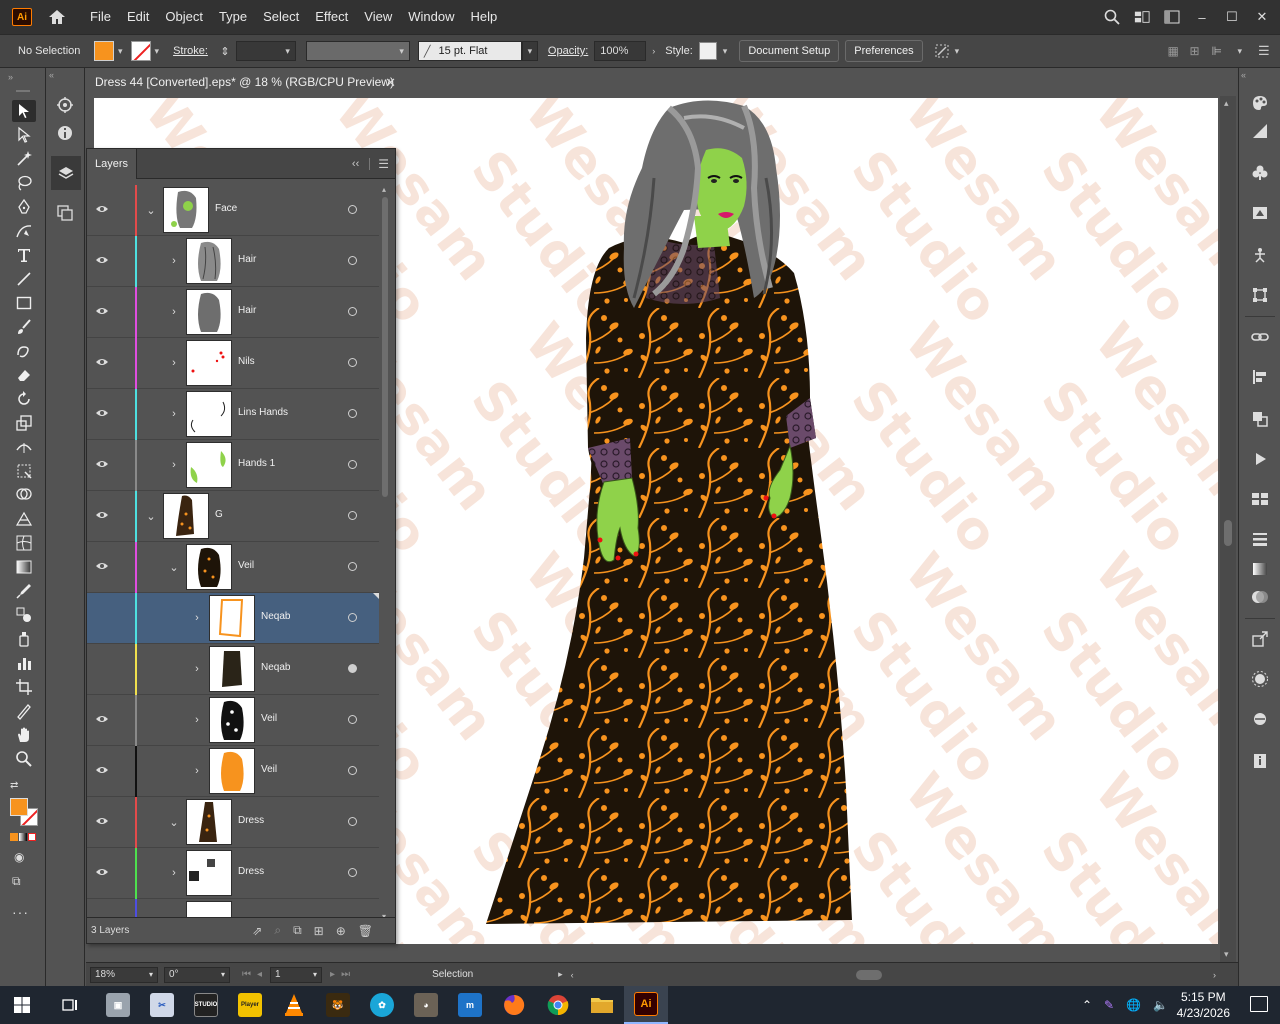 The image size is (1280, 1024). What do you see at coordinates (332, 974) in the screenshot?
I see `next-artboard-icon: ▸` at bounding box center [332, 974].